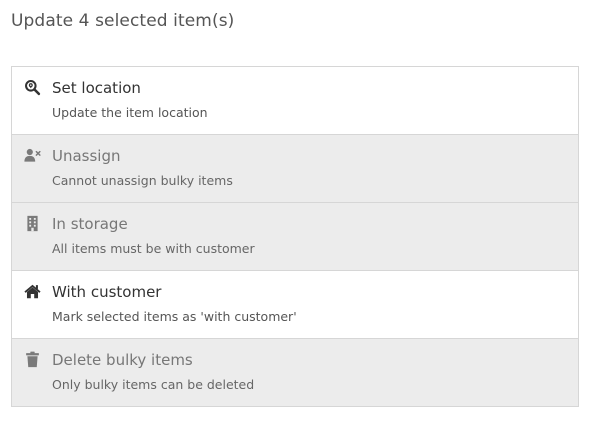 This screenshot has height=438, width=593. What do you see at coordinates (123, 21) in the screenshot?
I see `dialog-title: Update 4 selected item(s)` at bounding box center [123, 21].